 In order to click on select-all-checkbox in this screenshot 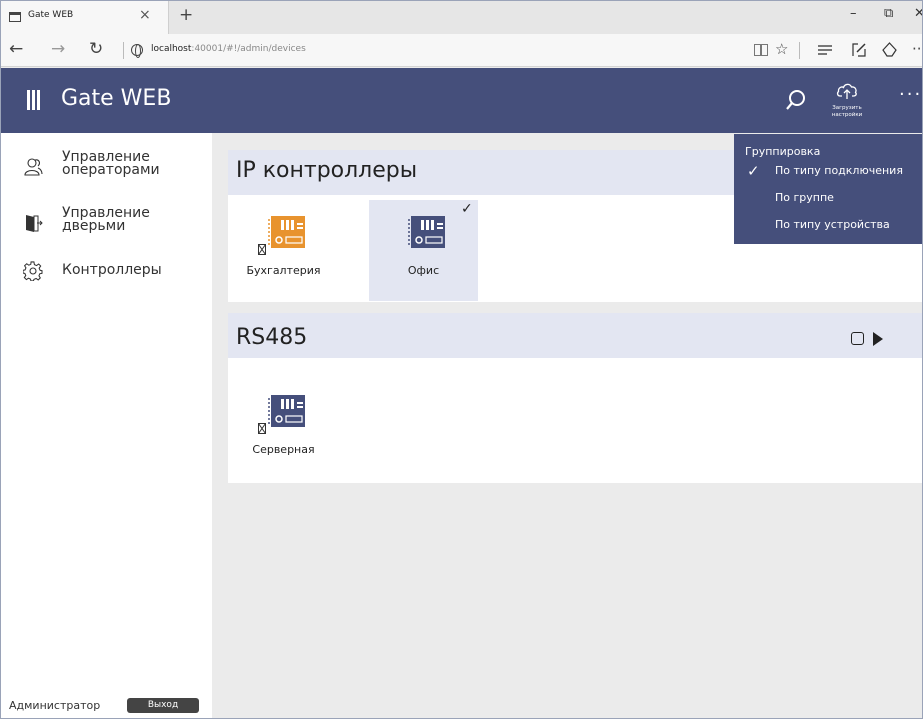, I will do `click(857, 338)`.